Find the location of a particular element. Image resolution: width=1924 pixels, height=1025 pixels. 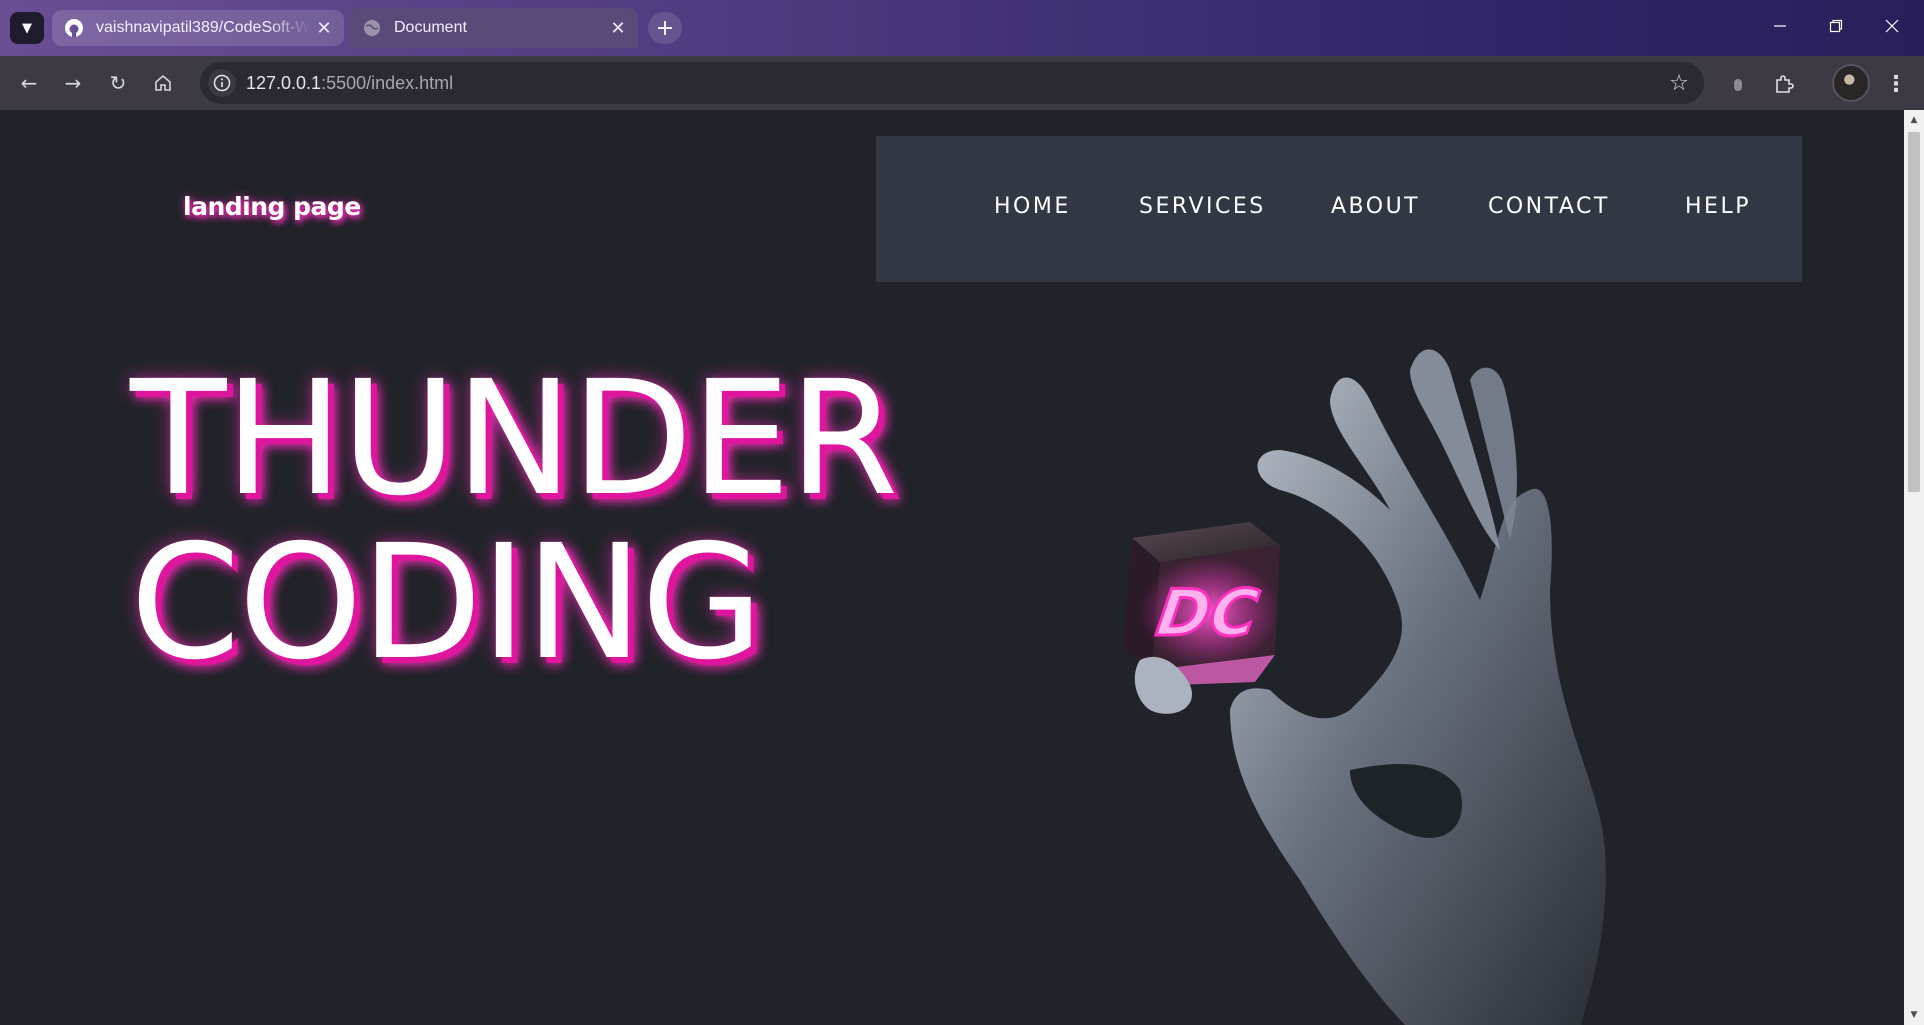

site-logo: landing page is located at coordinates (272, 206).